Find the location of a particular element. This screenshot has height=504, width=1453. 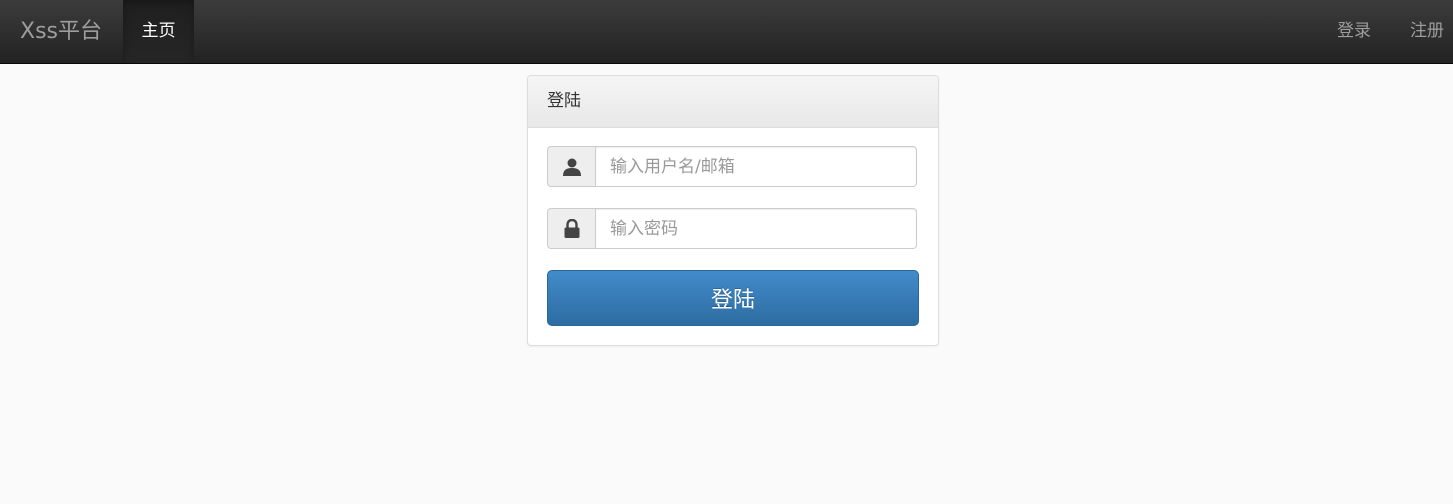

password-input is located at coordinates (756, 228).